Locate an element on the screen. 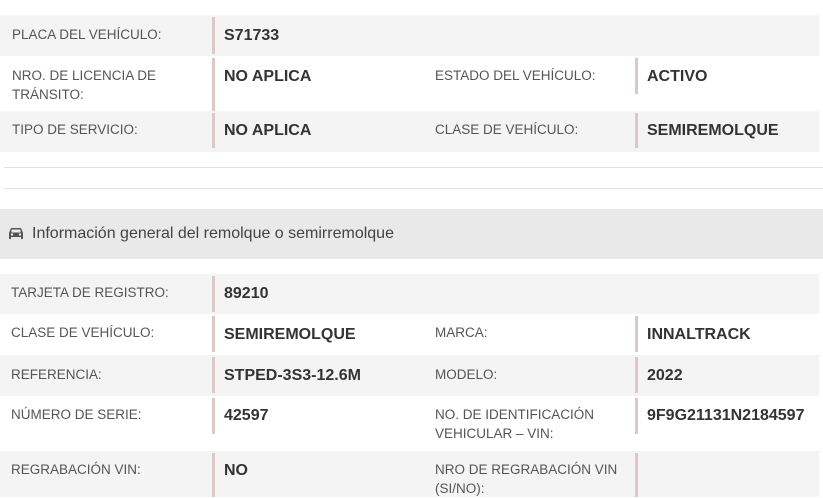  nro-regrabacion-label-line1: NRO DE REGRABACIÓN VIN is located at coordinates (526, 469).